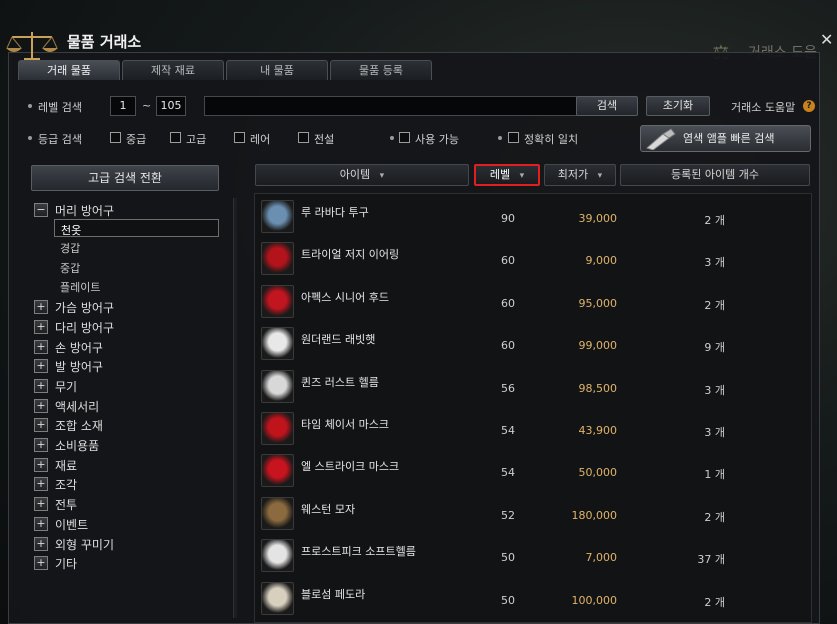 The height and width of the screenshot is (624, 837). What do you see at coordinates (239, 137) in the screenshot?
I see `grade-rare-checkbox` at bounding box center [239, 137].